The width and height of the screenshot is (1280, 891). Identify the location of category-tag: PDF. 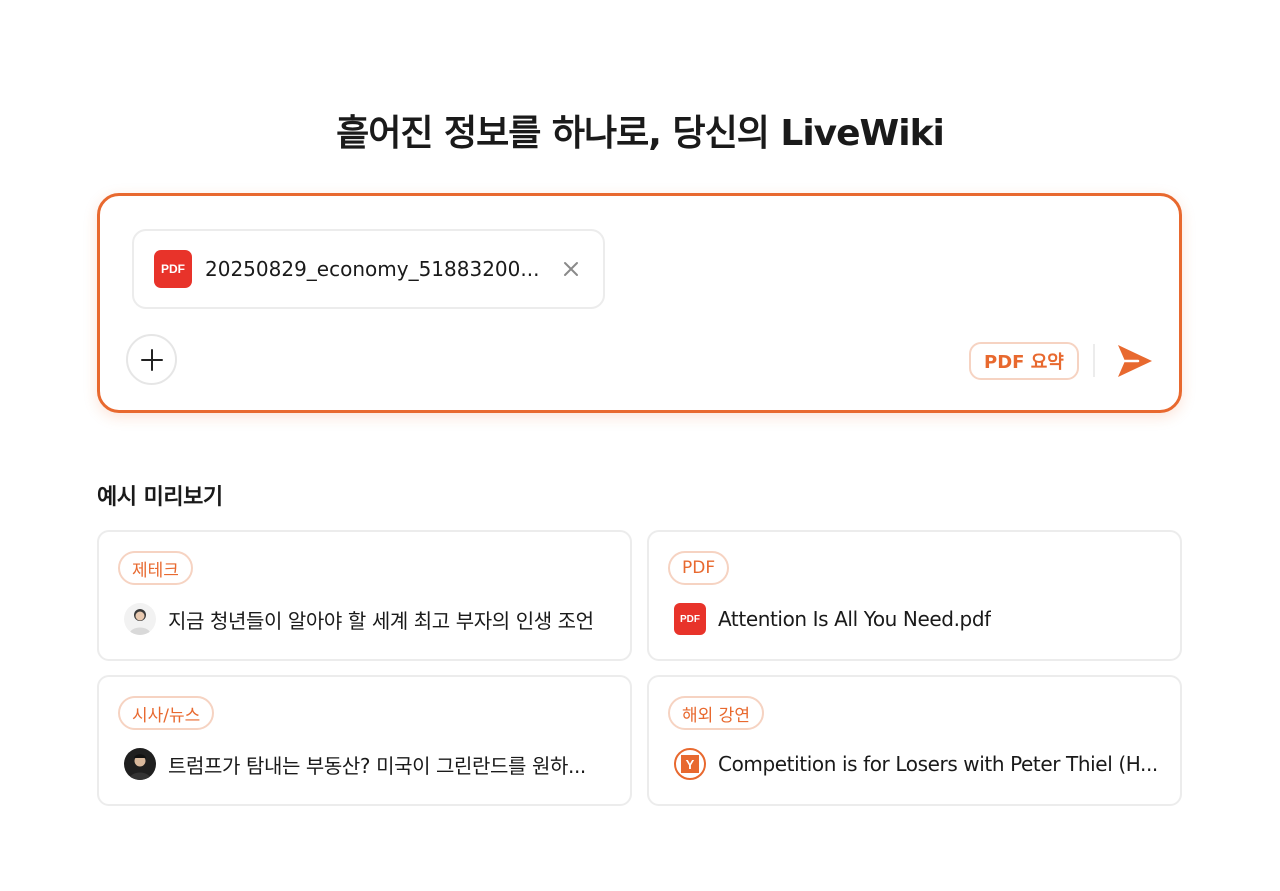
(699, 568).